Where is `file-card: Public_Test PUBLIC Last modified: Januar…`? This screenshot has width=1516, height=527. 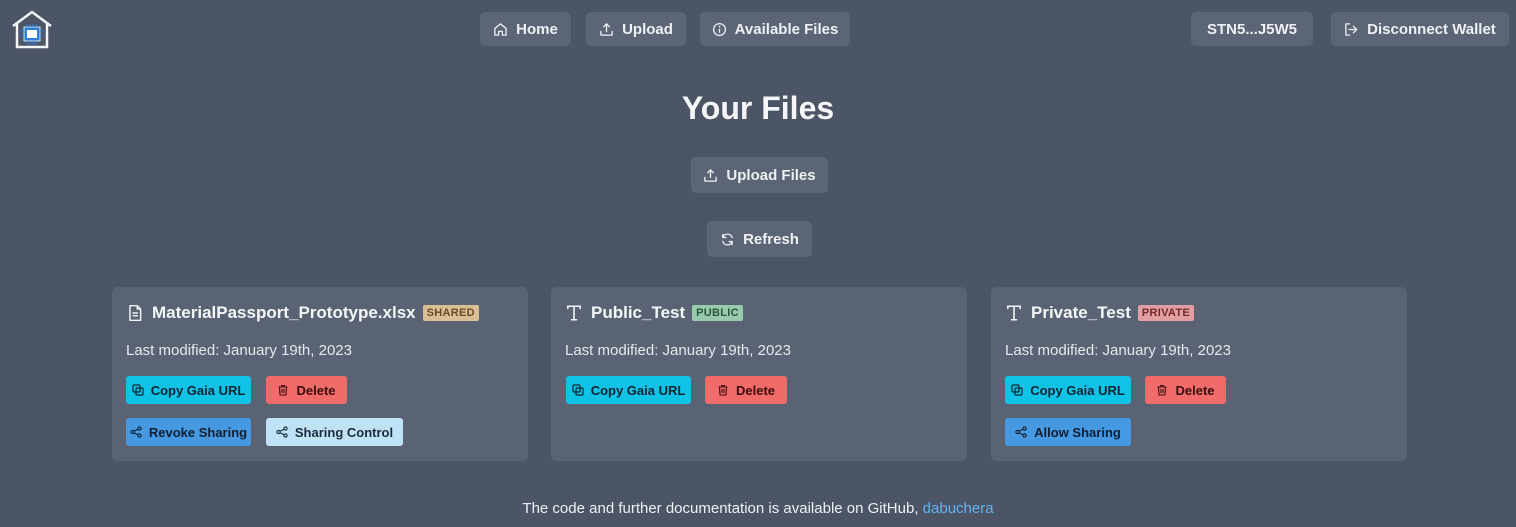
file-card: Public_Test PUBLIC Last modified: Januar… is located at coordinates (759, 374).